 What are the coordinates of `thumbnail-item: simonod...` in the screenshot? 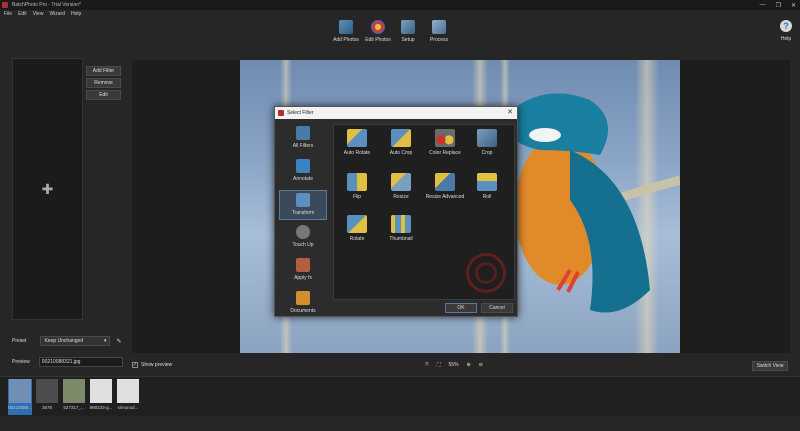 It's located at (128, 397).